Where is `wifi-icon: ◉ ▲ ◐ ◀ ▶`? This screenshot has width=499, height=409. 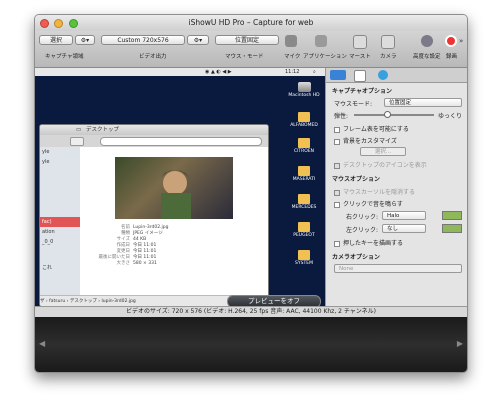
wifi-icon: ◉ ▲ ◐ ◀ ▶ is located at coordinates (218, 72).